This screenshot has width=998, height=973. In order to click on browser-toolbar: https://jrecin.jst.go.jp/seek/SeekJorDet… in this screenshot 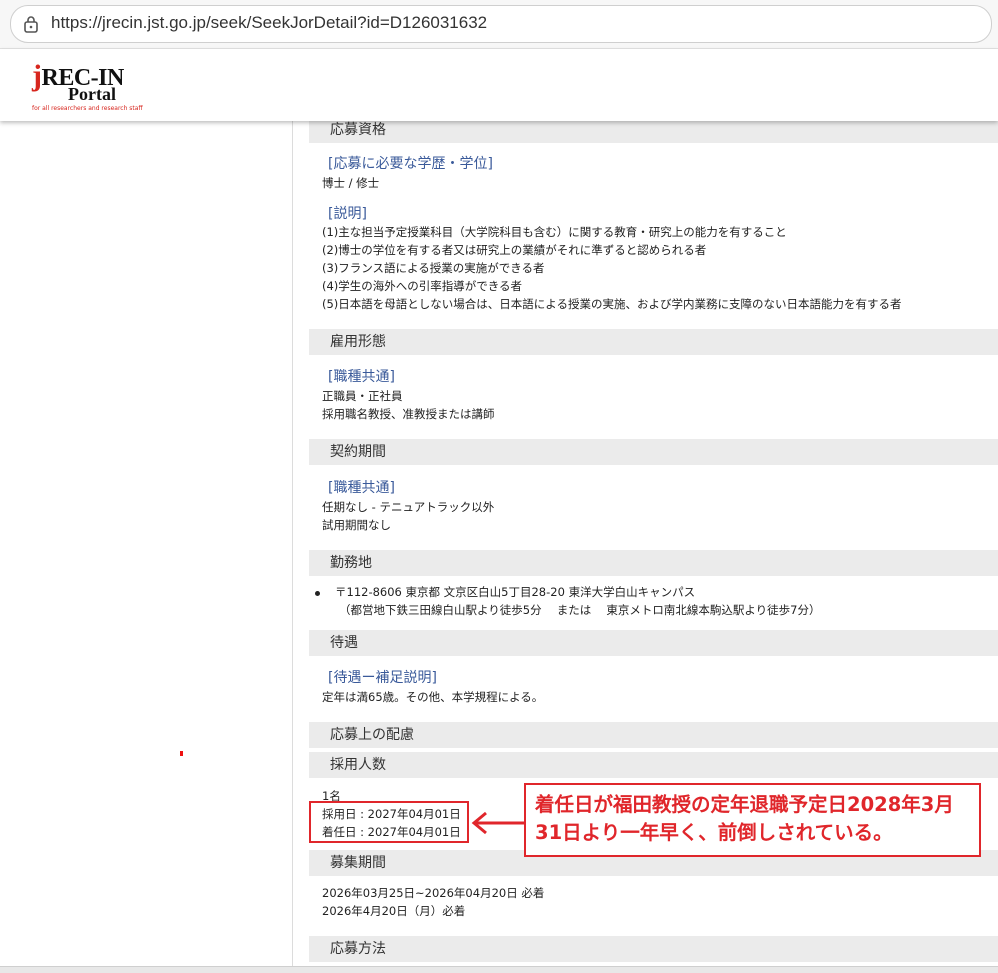, I will do `click(499, 24)`.